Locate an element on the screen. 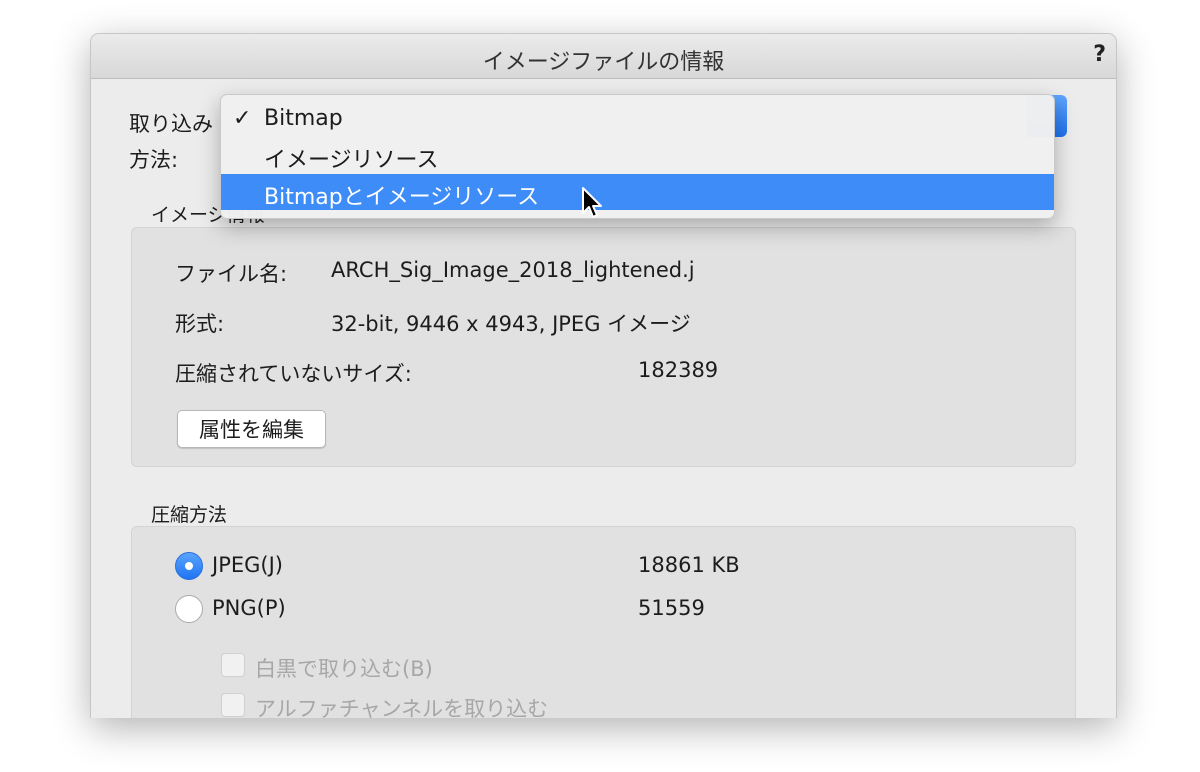 This screenshot has height=772, width=1200. format-value: 32-bit, 9446 x 4943, JPEG イメージ is located at coordinates (511, 324).